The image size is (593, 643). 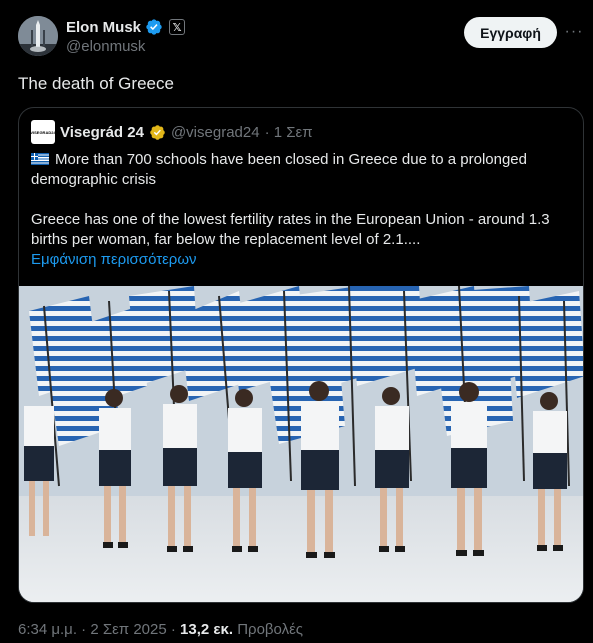 What do you see at coordinates (510, 32) in the screenshot?
I see `subscribe-button: Εγγραφή` at bounding box center [510, 32].